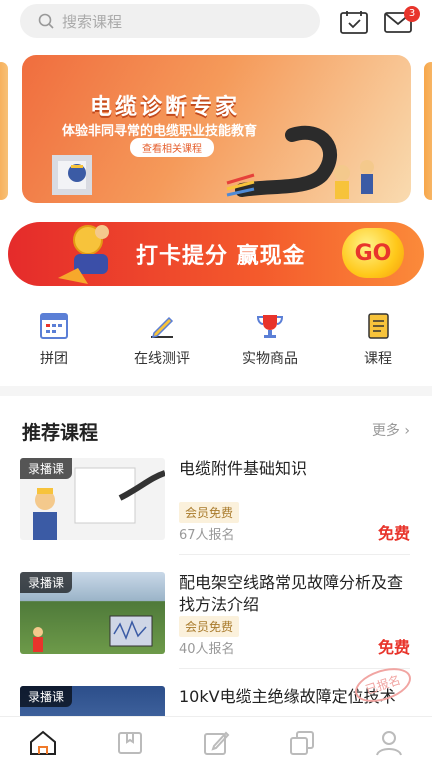 The height and width of the screenshot is (768, 432). What do you see at coordinates (354, 22) in the screenshot?
I see `checkin-calendar-icon` at bounding box center [354, 22].